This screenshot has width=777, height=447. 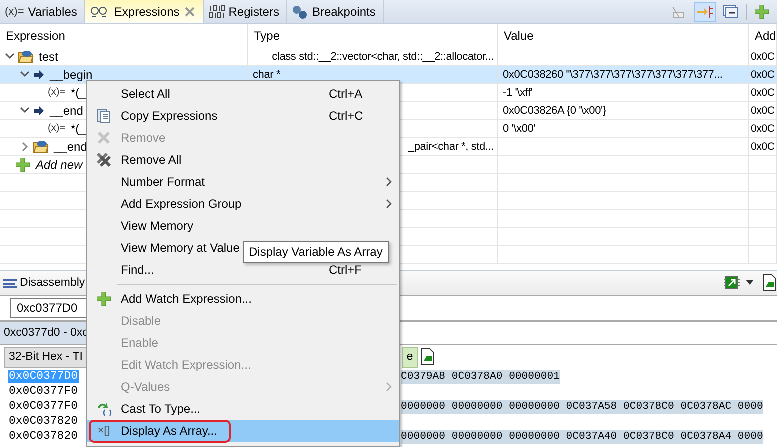 What do you see at coordinates (679, 11) in the screenshot?
I see `disabled-tool-icon` at bounding box center [679, 11].